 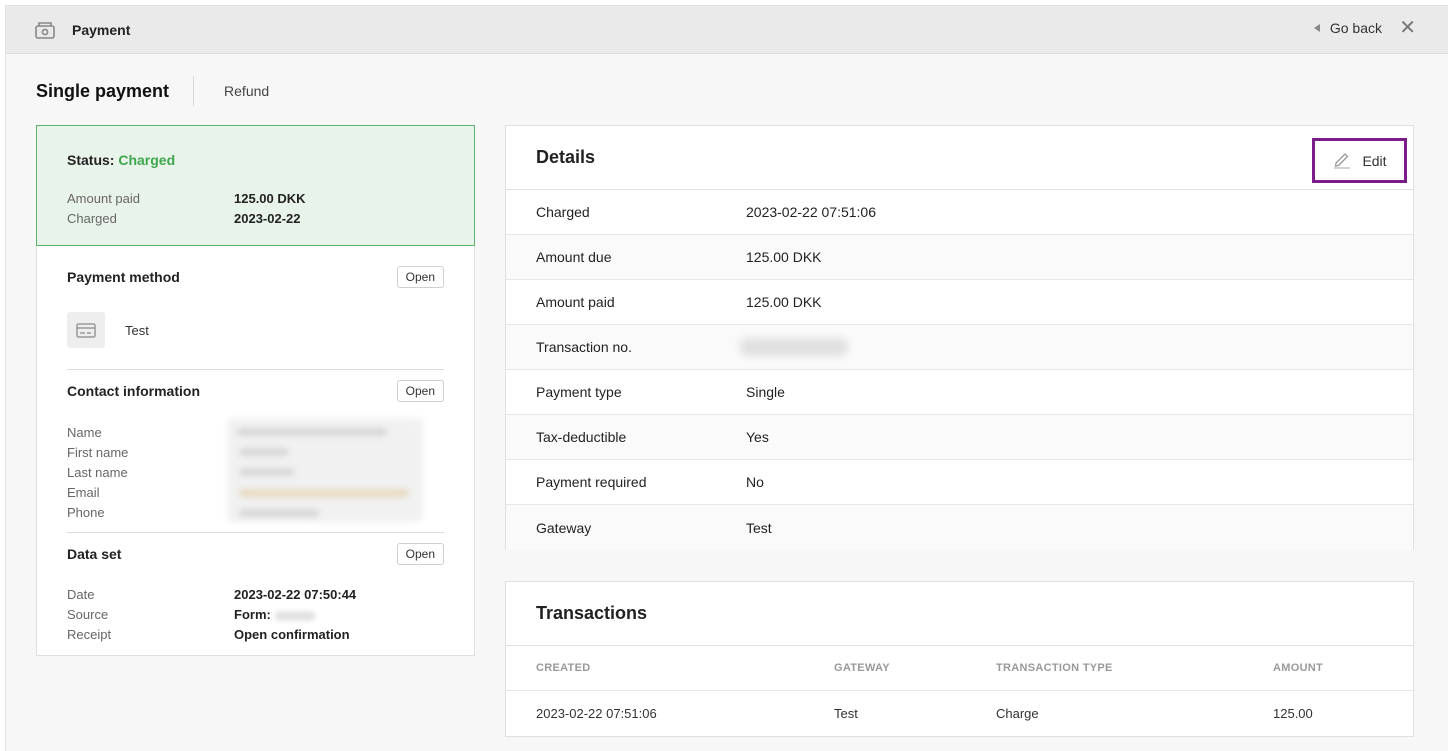 What do you see at coordinates (563, 668) in the screenshot?
I see `column-header: CREATED` at bounding box center [563, 668].